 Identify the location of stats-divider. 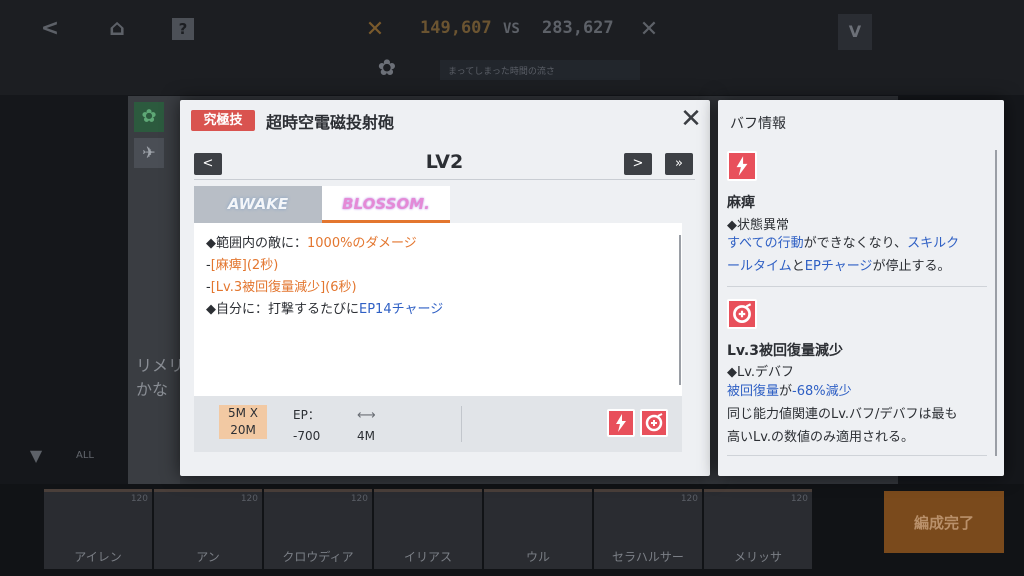
(461, 424).